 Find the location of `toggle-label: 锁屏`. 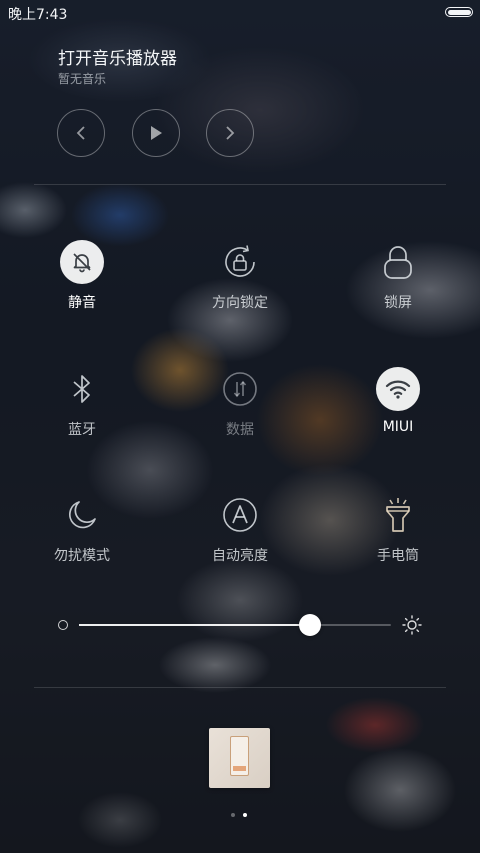

toggle-label: 锁屏 is located at coordinates (398, 303).